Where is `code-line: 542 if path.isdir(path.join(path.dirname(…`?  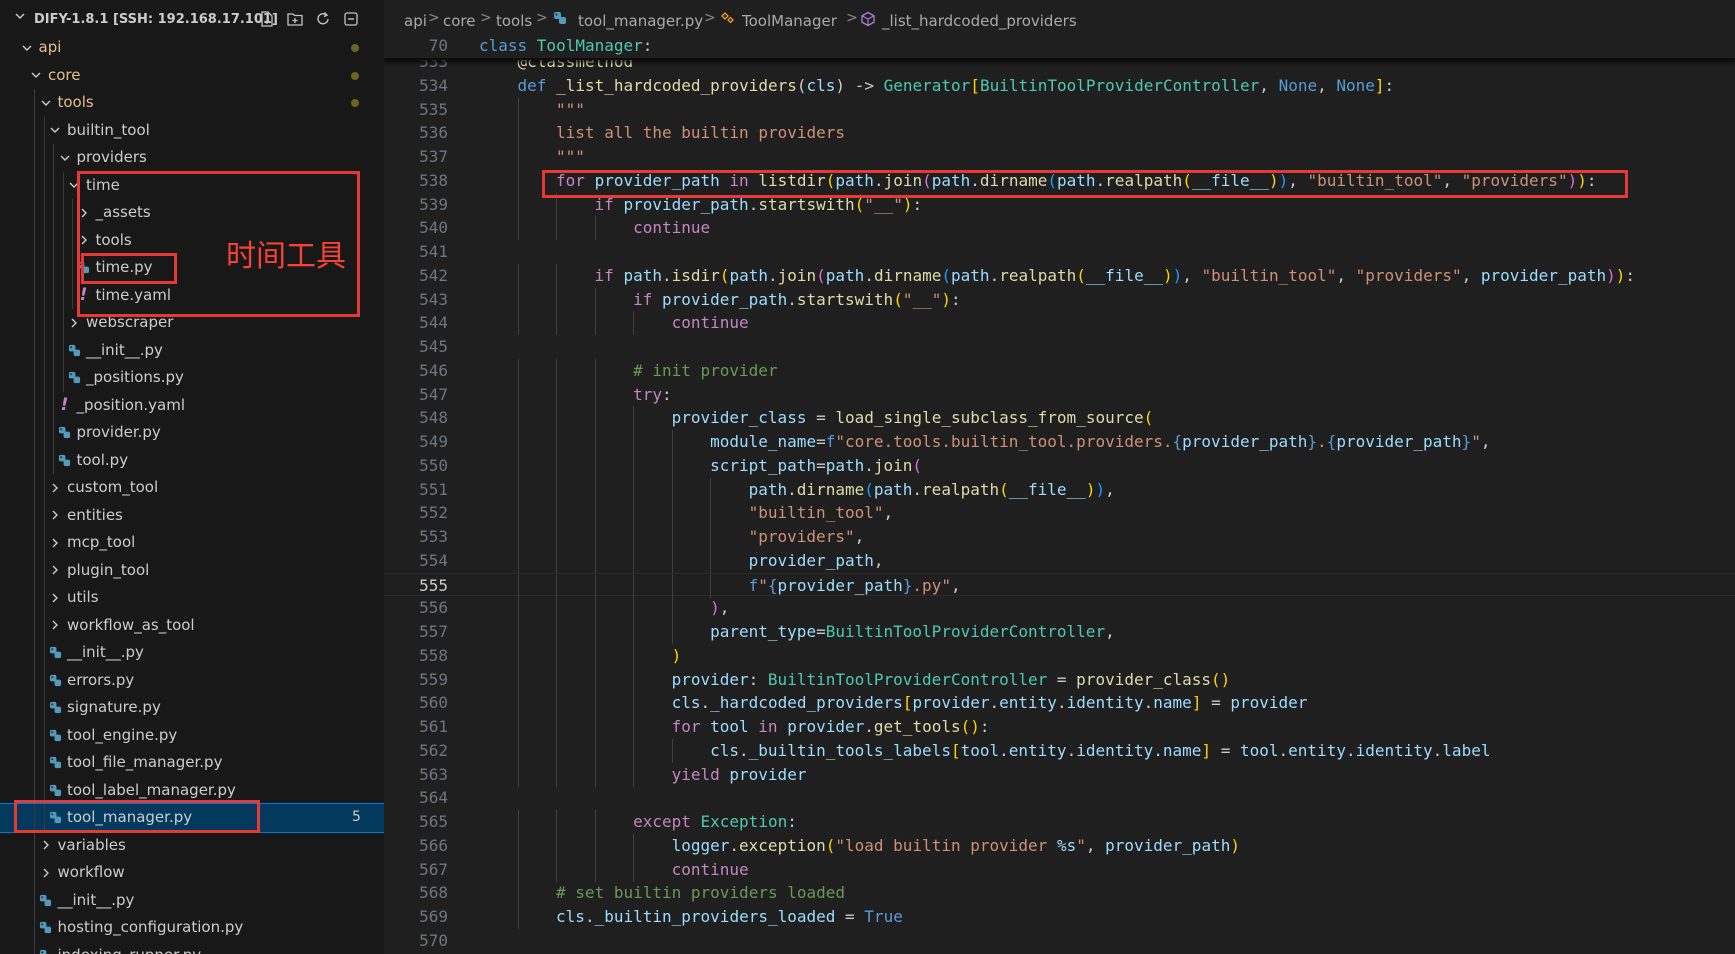 code-line: 542 if path.isdir(path.join(path.dirname(… is located at coordinates (1059, 275).